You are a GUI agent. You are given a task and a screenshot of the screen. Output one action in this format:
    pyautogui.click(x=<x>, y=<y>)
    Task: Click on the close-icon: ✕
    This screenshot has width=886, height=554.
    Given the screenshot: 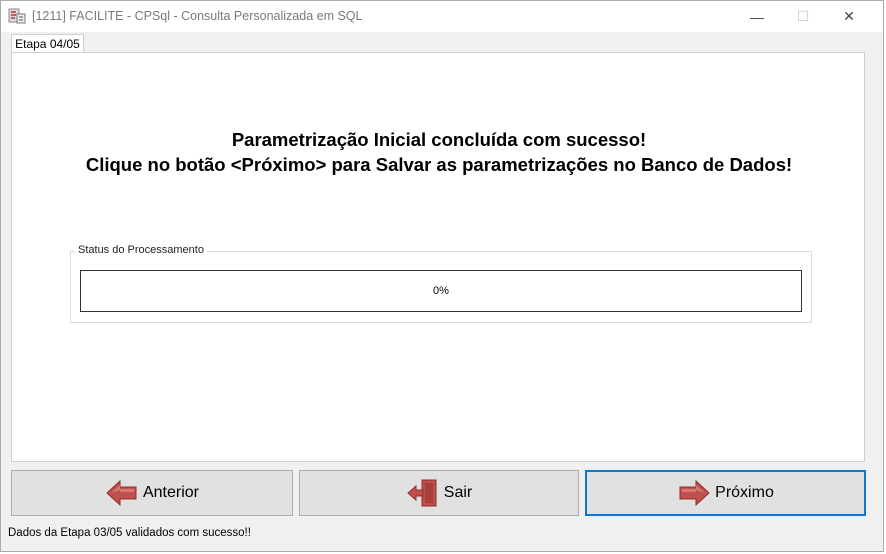 What is the action you would take?
    pyautogui.click(x=849, y=16)
    